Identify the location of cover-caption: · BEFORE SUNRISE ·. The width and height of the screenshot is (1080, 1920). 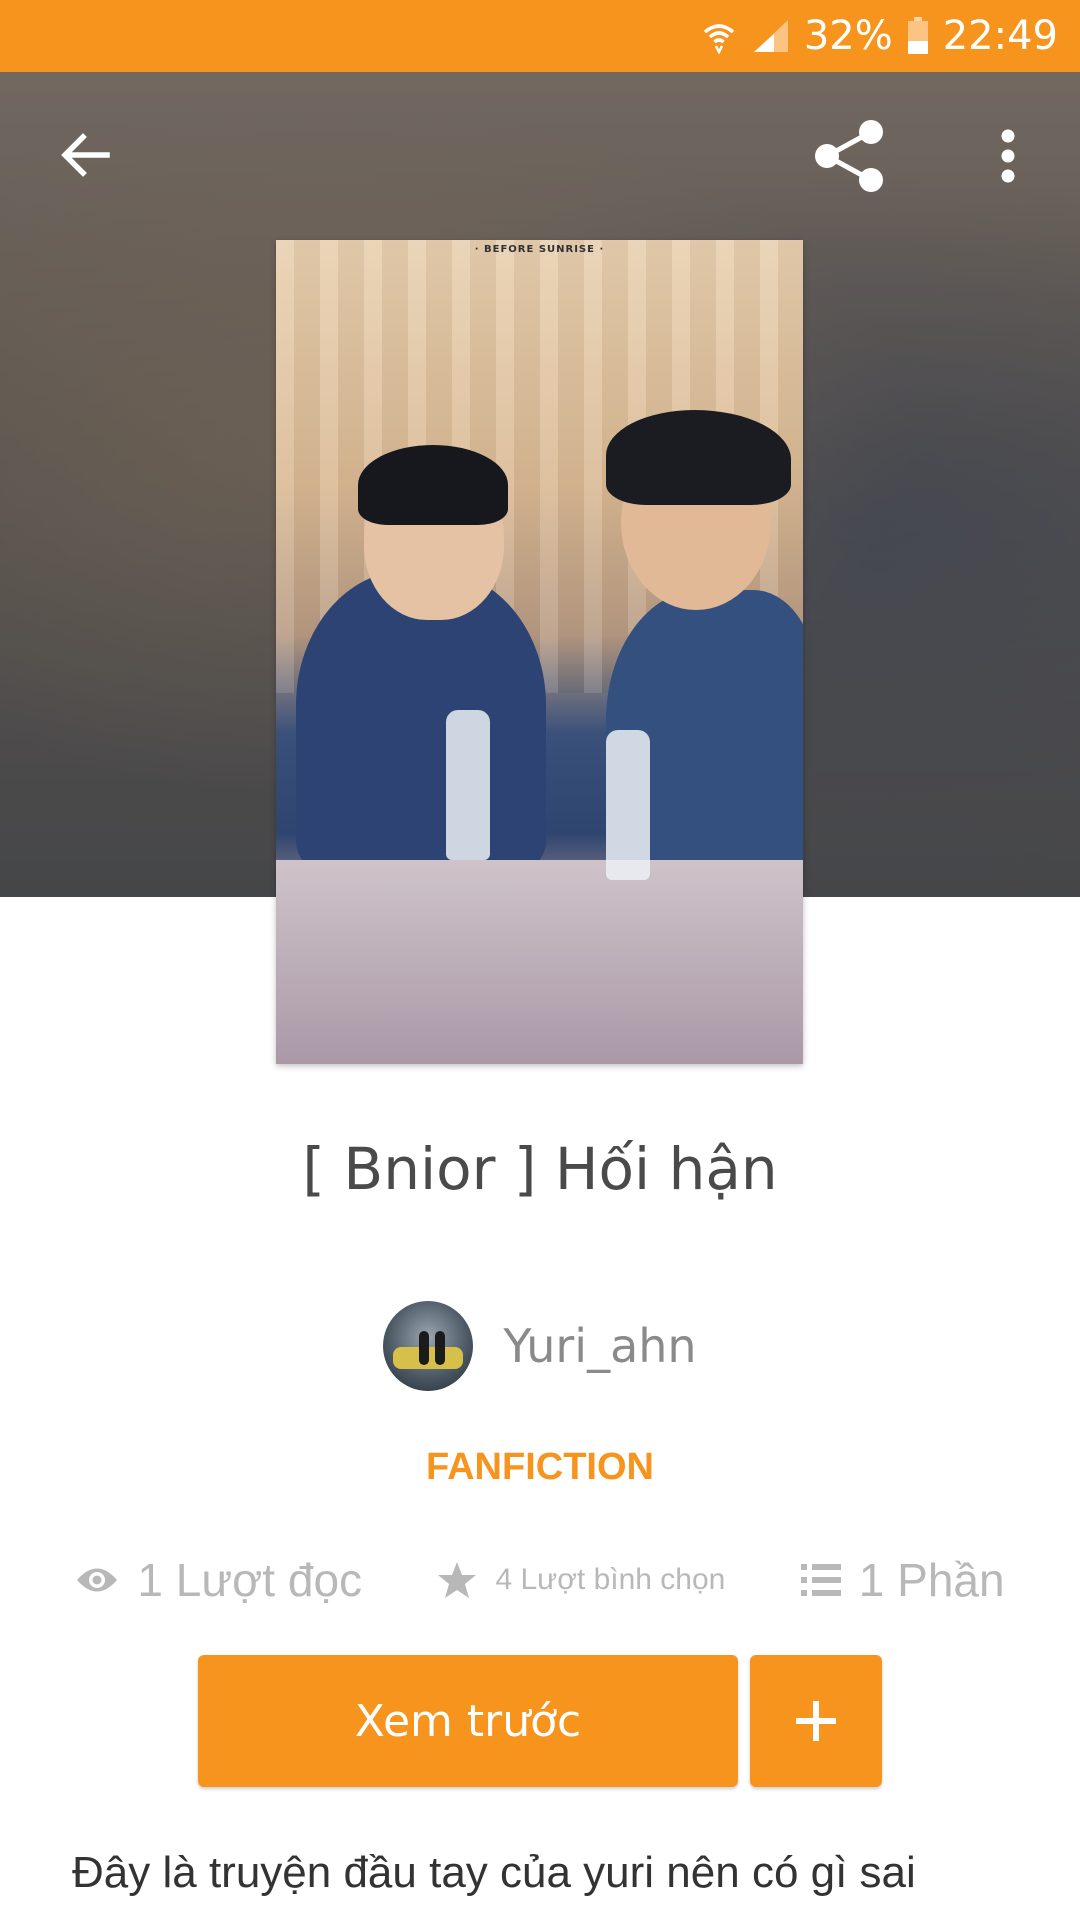
(539, 249).